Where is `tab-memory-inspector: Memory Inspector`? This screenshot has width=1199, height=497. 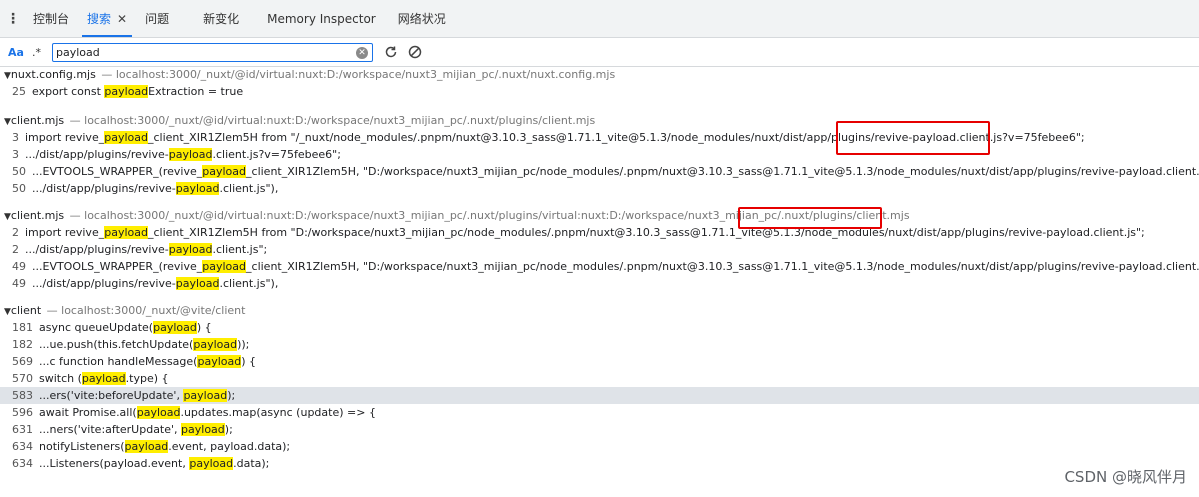 tab-memory-inspector: Memory Inspector is located at coordinates (321, 18).